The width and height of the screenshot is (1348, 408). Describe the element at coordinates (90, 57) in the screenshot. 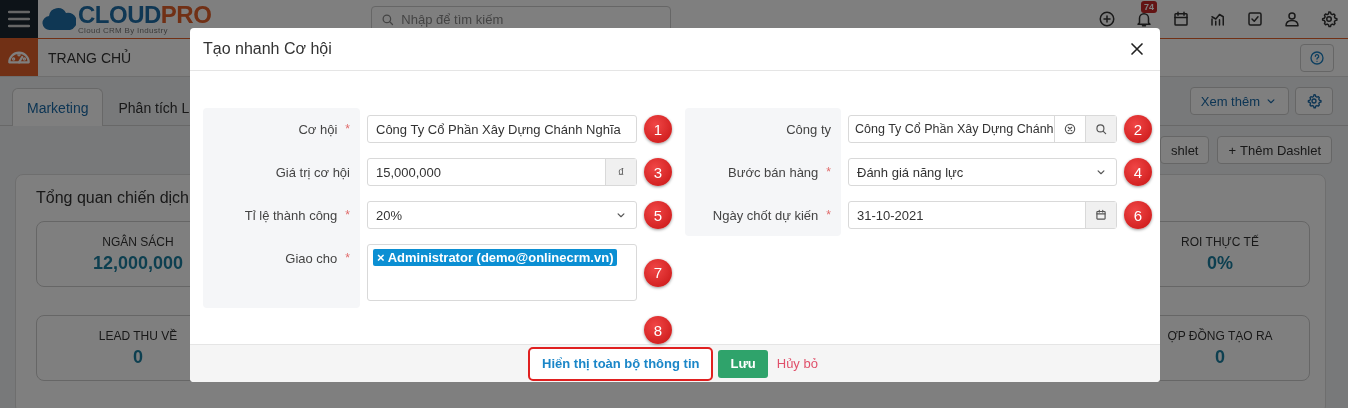

I see `page-title: TRANG CHỦ` at that location.